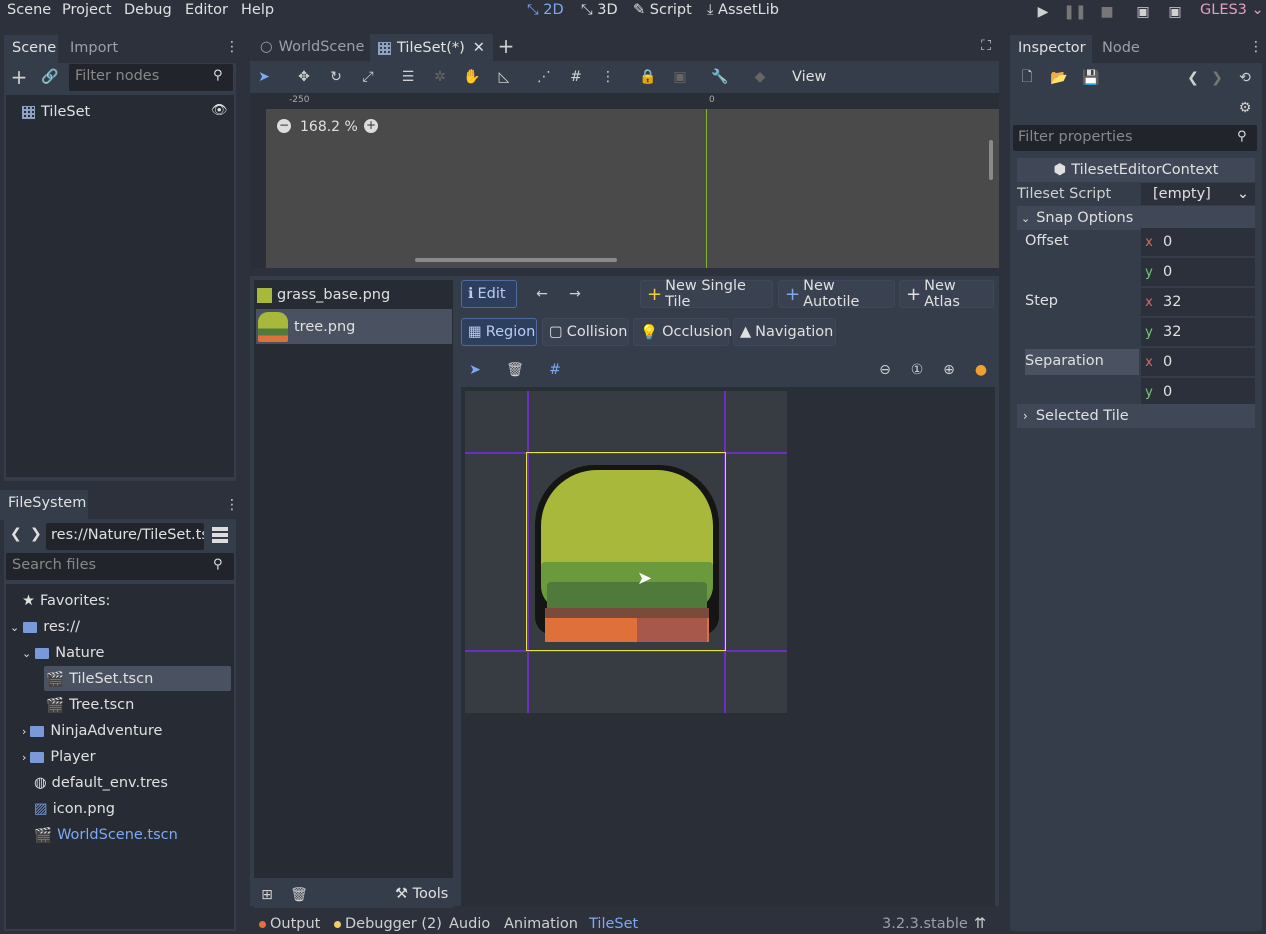 The width and height of the screenshot is (1266, 934). What do you see at coordinates (257, 10) in the screenshot?
I see `menu-help: Help` at bounding box center [257, 10].